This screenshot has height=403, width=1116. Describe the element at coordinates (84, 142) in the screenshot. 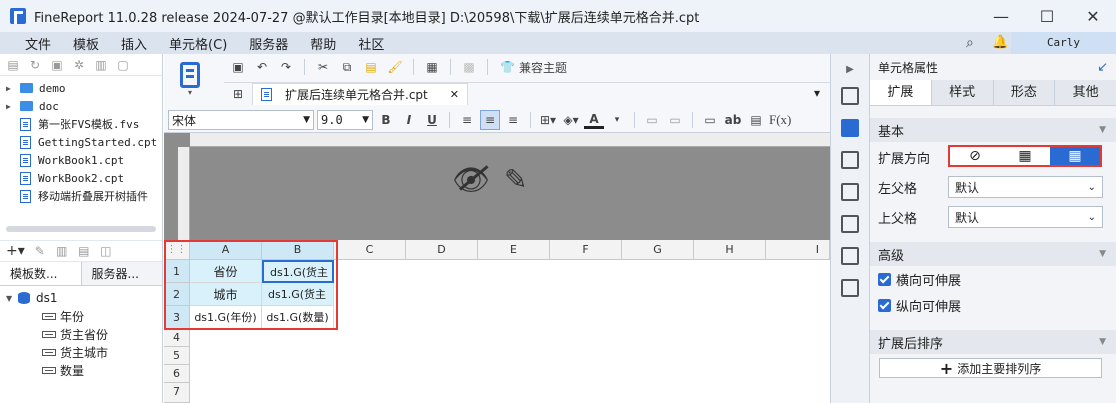

I see `list-item: GettingStarted.cpt` at that location.